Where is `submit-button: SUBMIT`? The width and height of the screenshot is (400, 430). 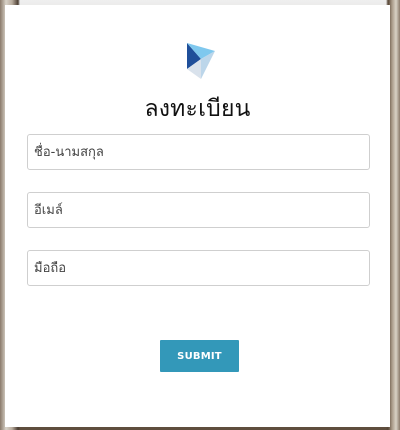 submit-button: SUBMIT is located at coordinates (199, 356).